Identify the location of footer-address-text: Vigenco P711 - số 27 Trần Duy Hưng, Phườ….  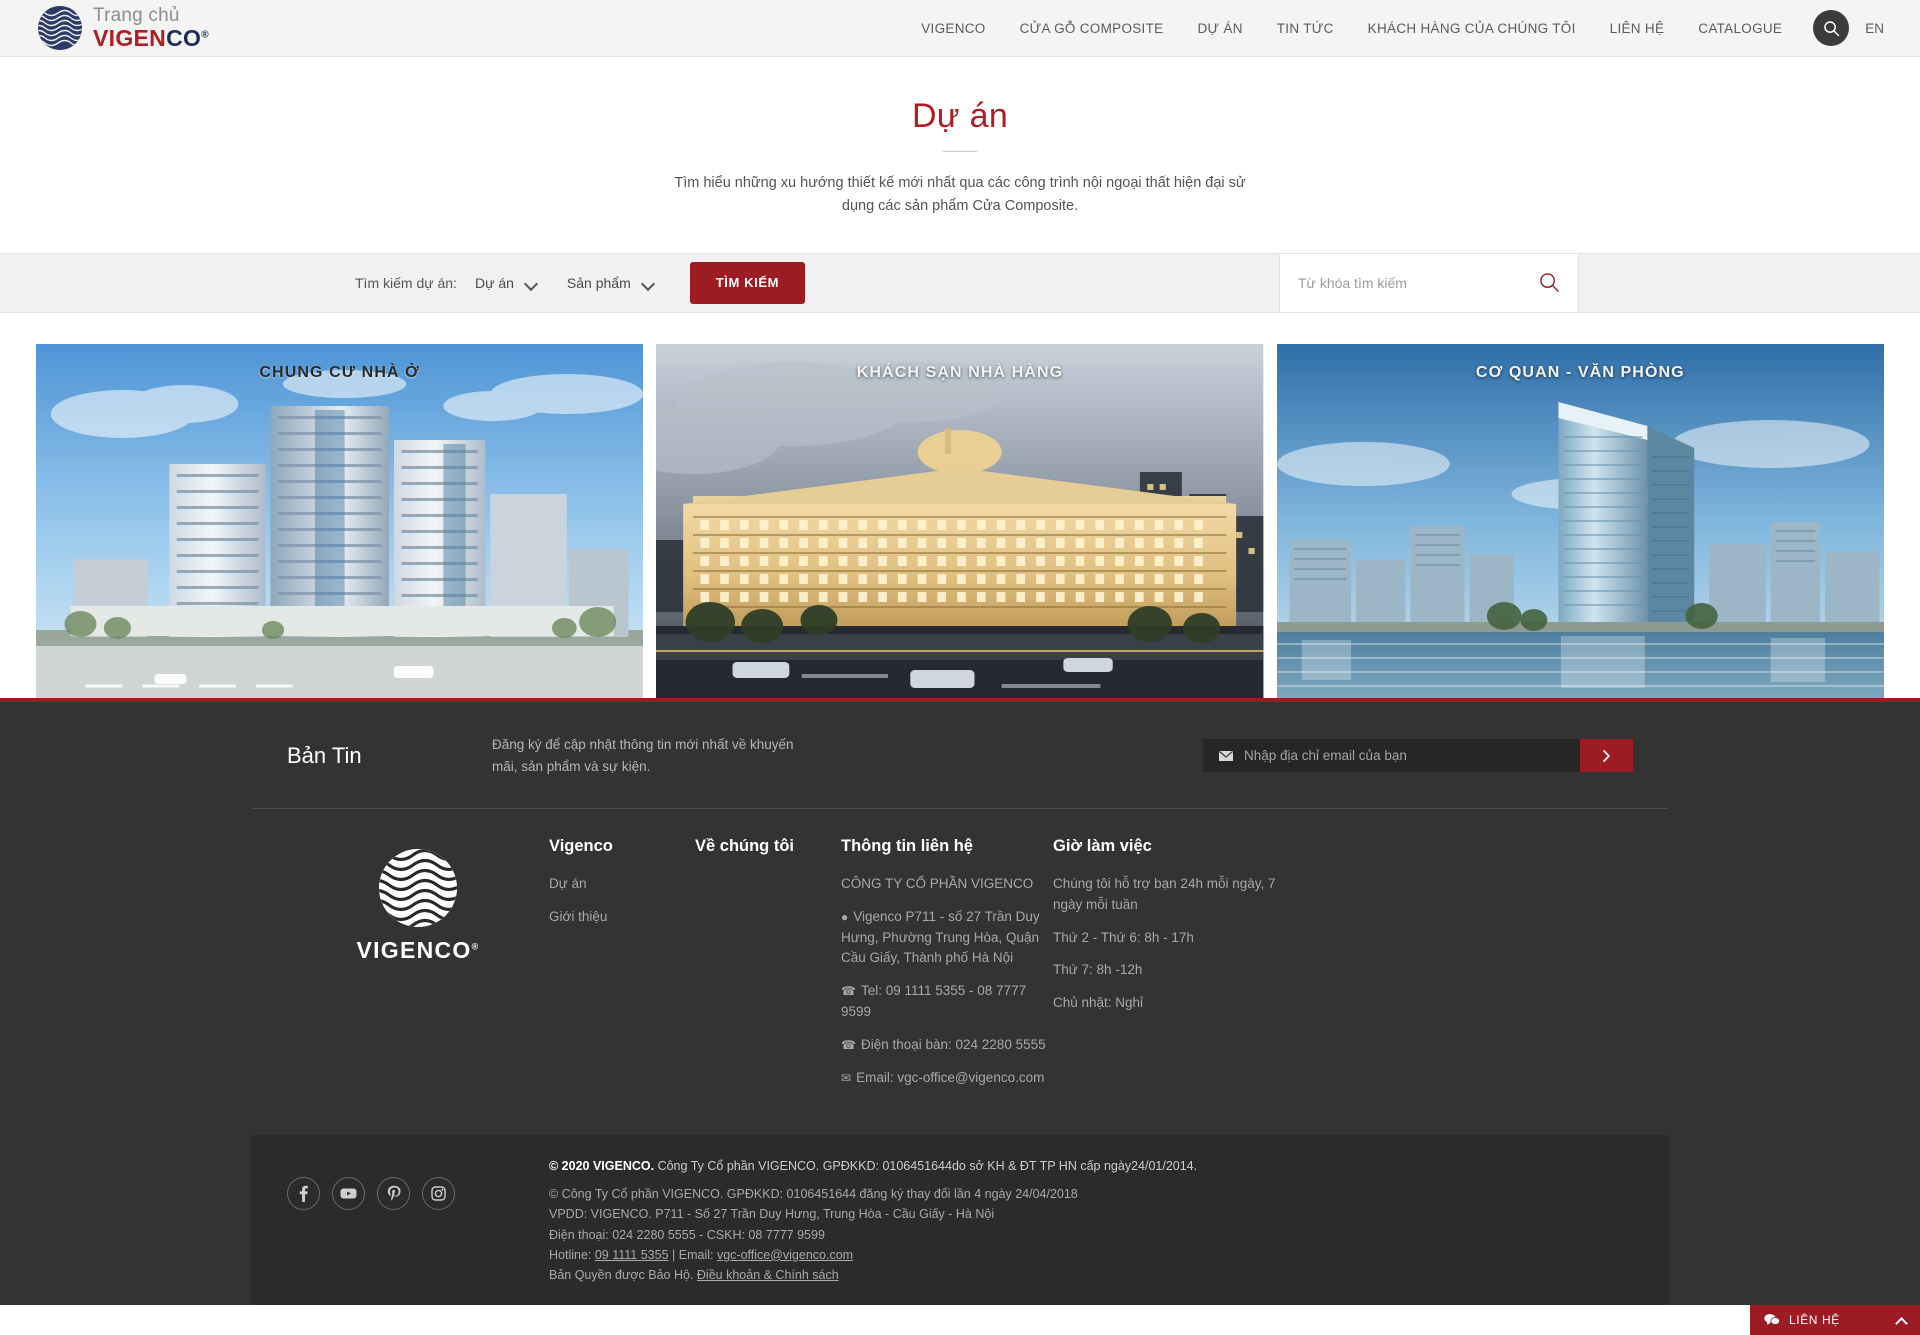
(940, 937).